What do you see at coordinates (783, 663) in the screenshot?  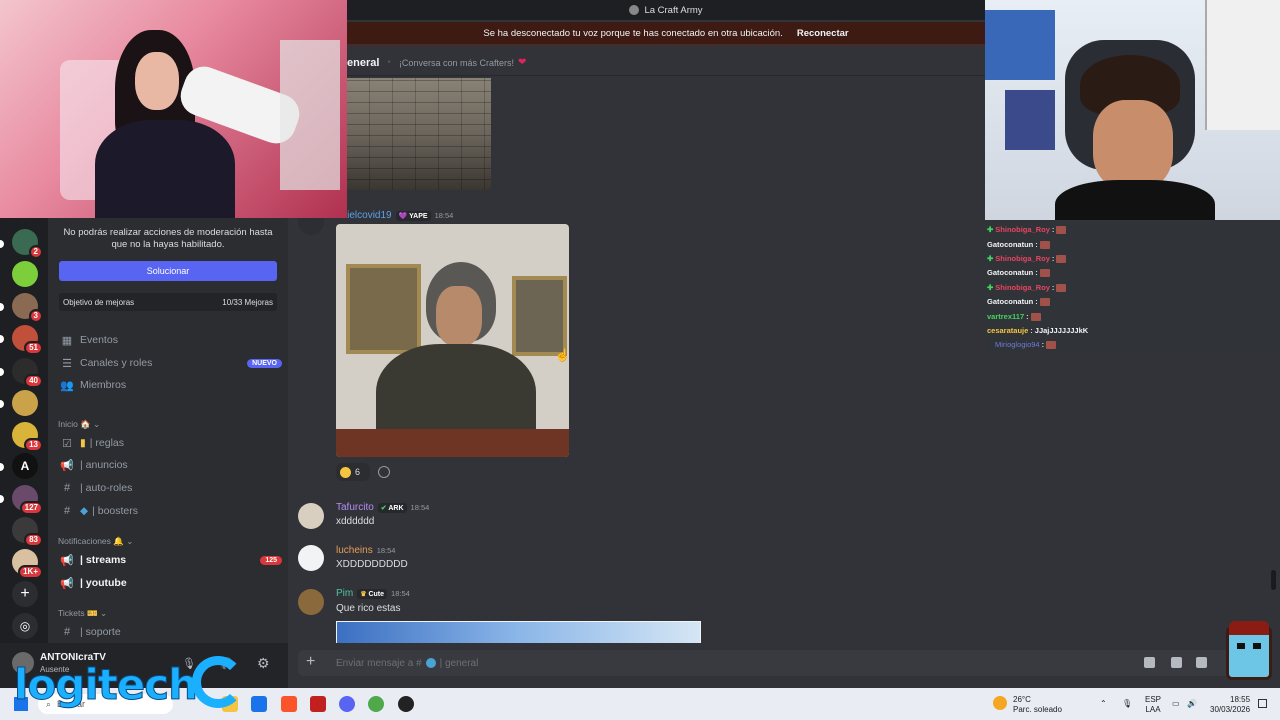 I see `message-input: + Enviar mensaje a # | general` at bounding box center [783, 663].